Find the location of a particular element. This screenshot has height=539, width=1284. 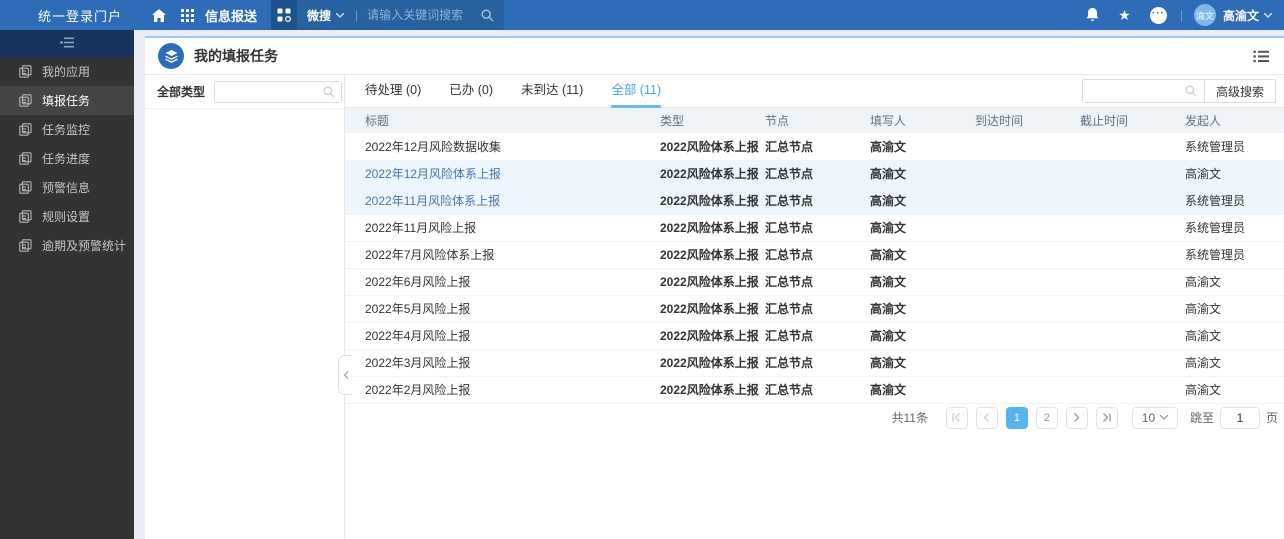

wesearch-chevron-down-icon is located at coordinates (340, 15).